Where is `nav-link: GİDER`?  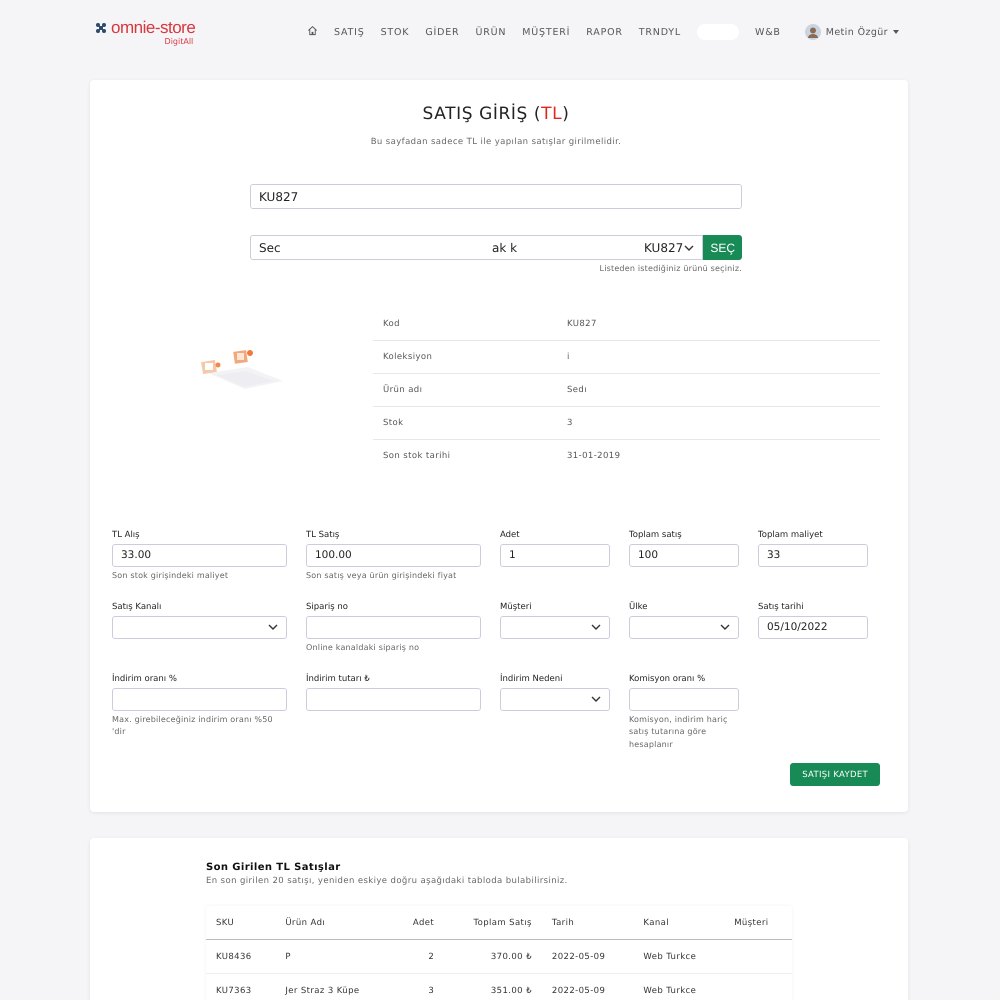
nav-link: GİDER is located at coordinates (442, 32).